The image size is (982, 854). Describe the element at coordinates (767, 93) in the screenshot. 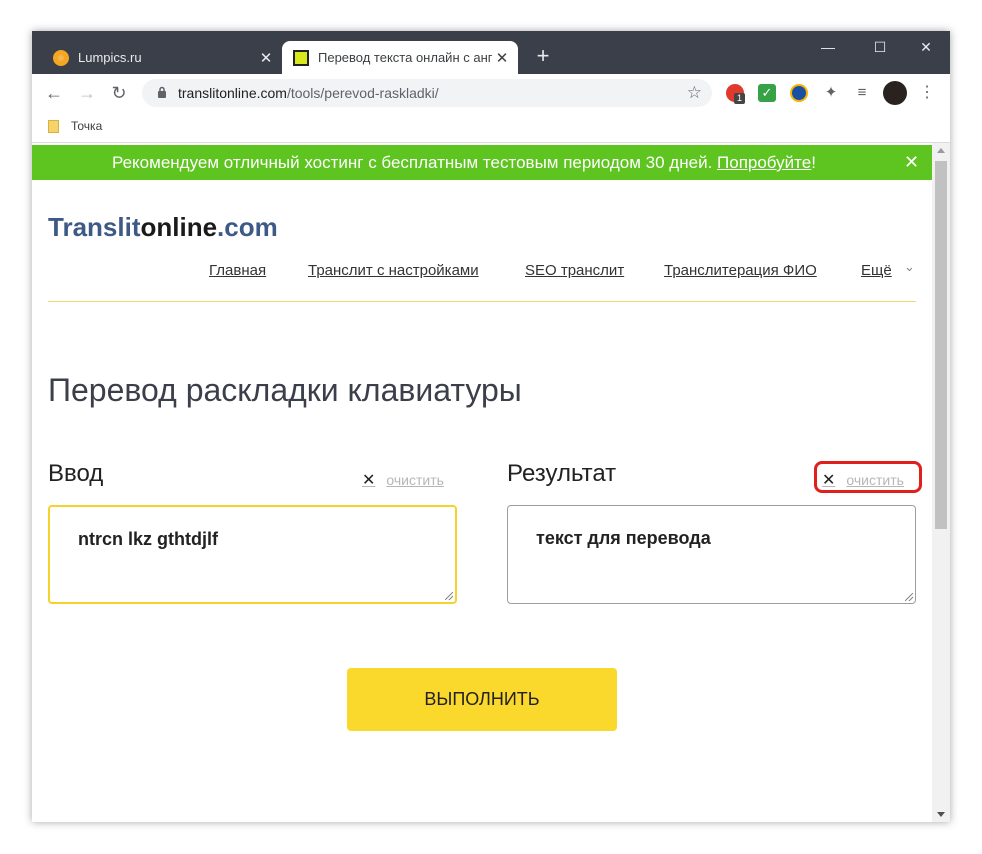

I see `checkmark-extension-icon: ✓` at that location.